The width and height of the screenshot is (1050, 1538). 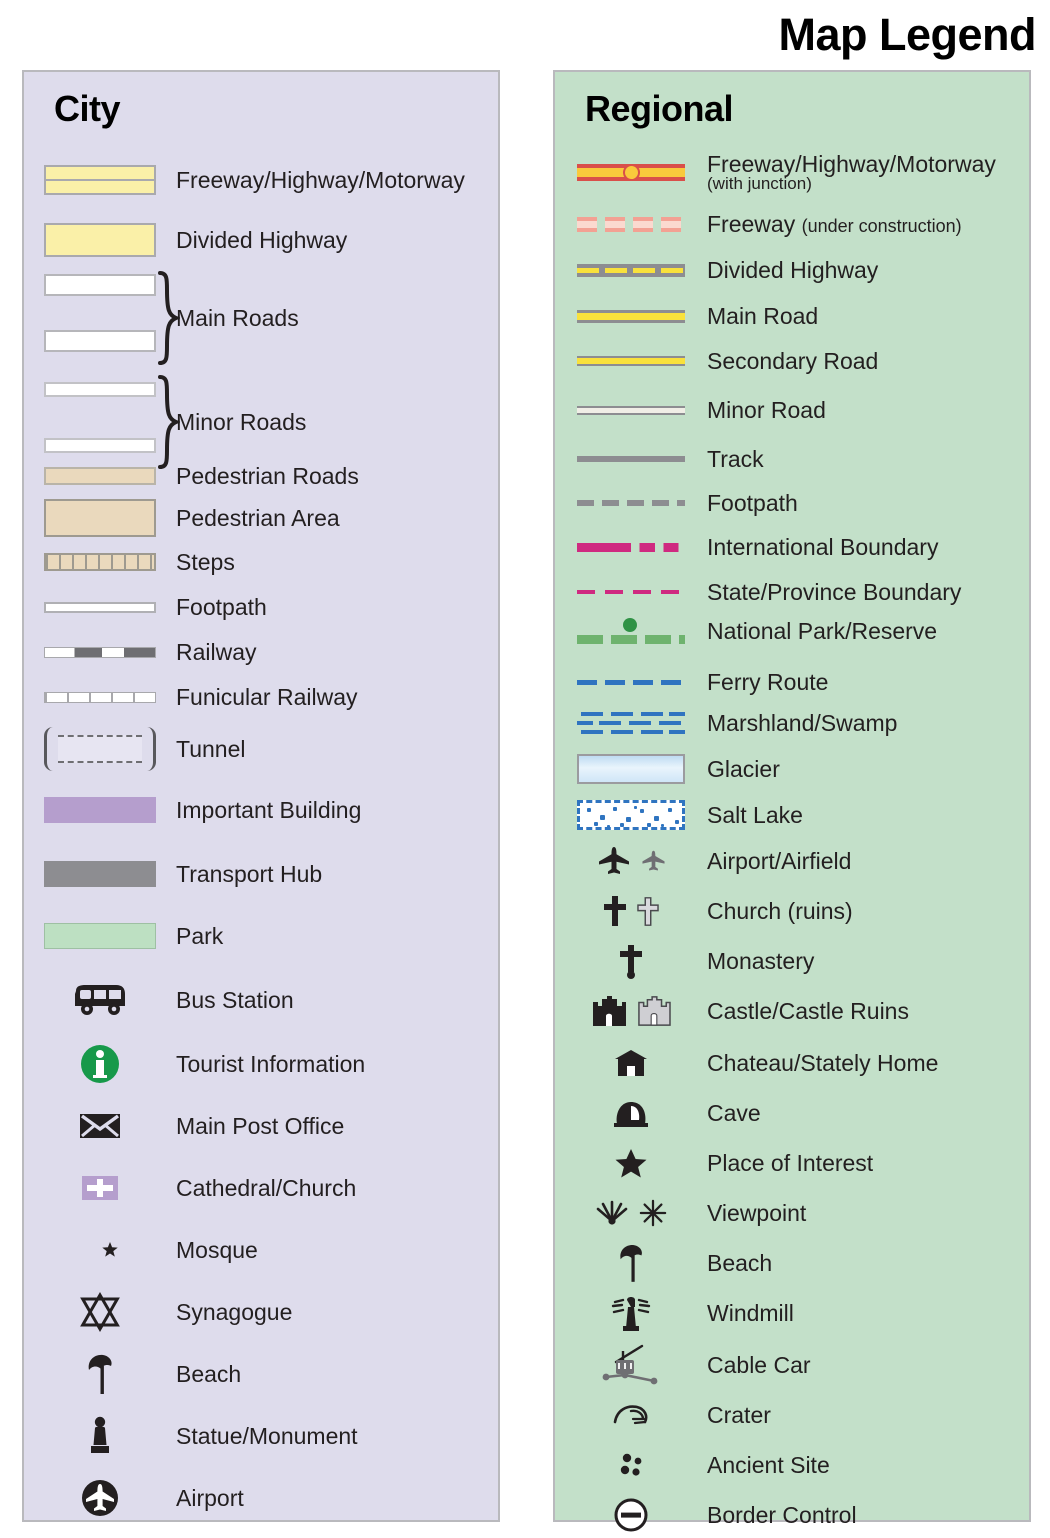 I want to click on legend-label-note: (under construction), so click(x=881, y=225).